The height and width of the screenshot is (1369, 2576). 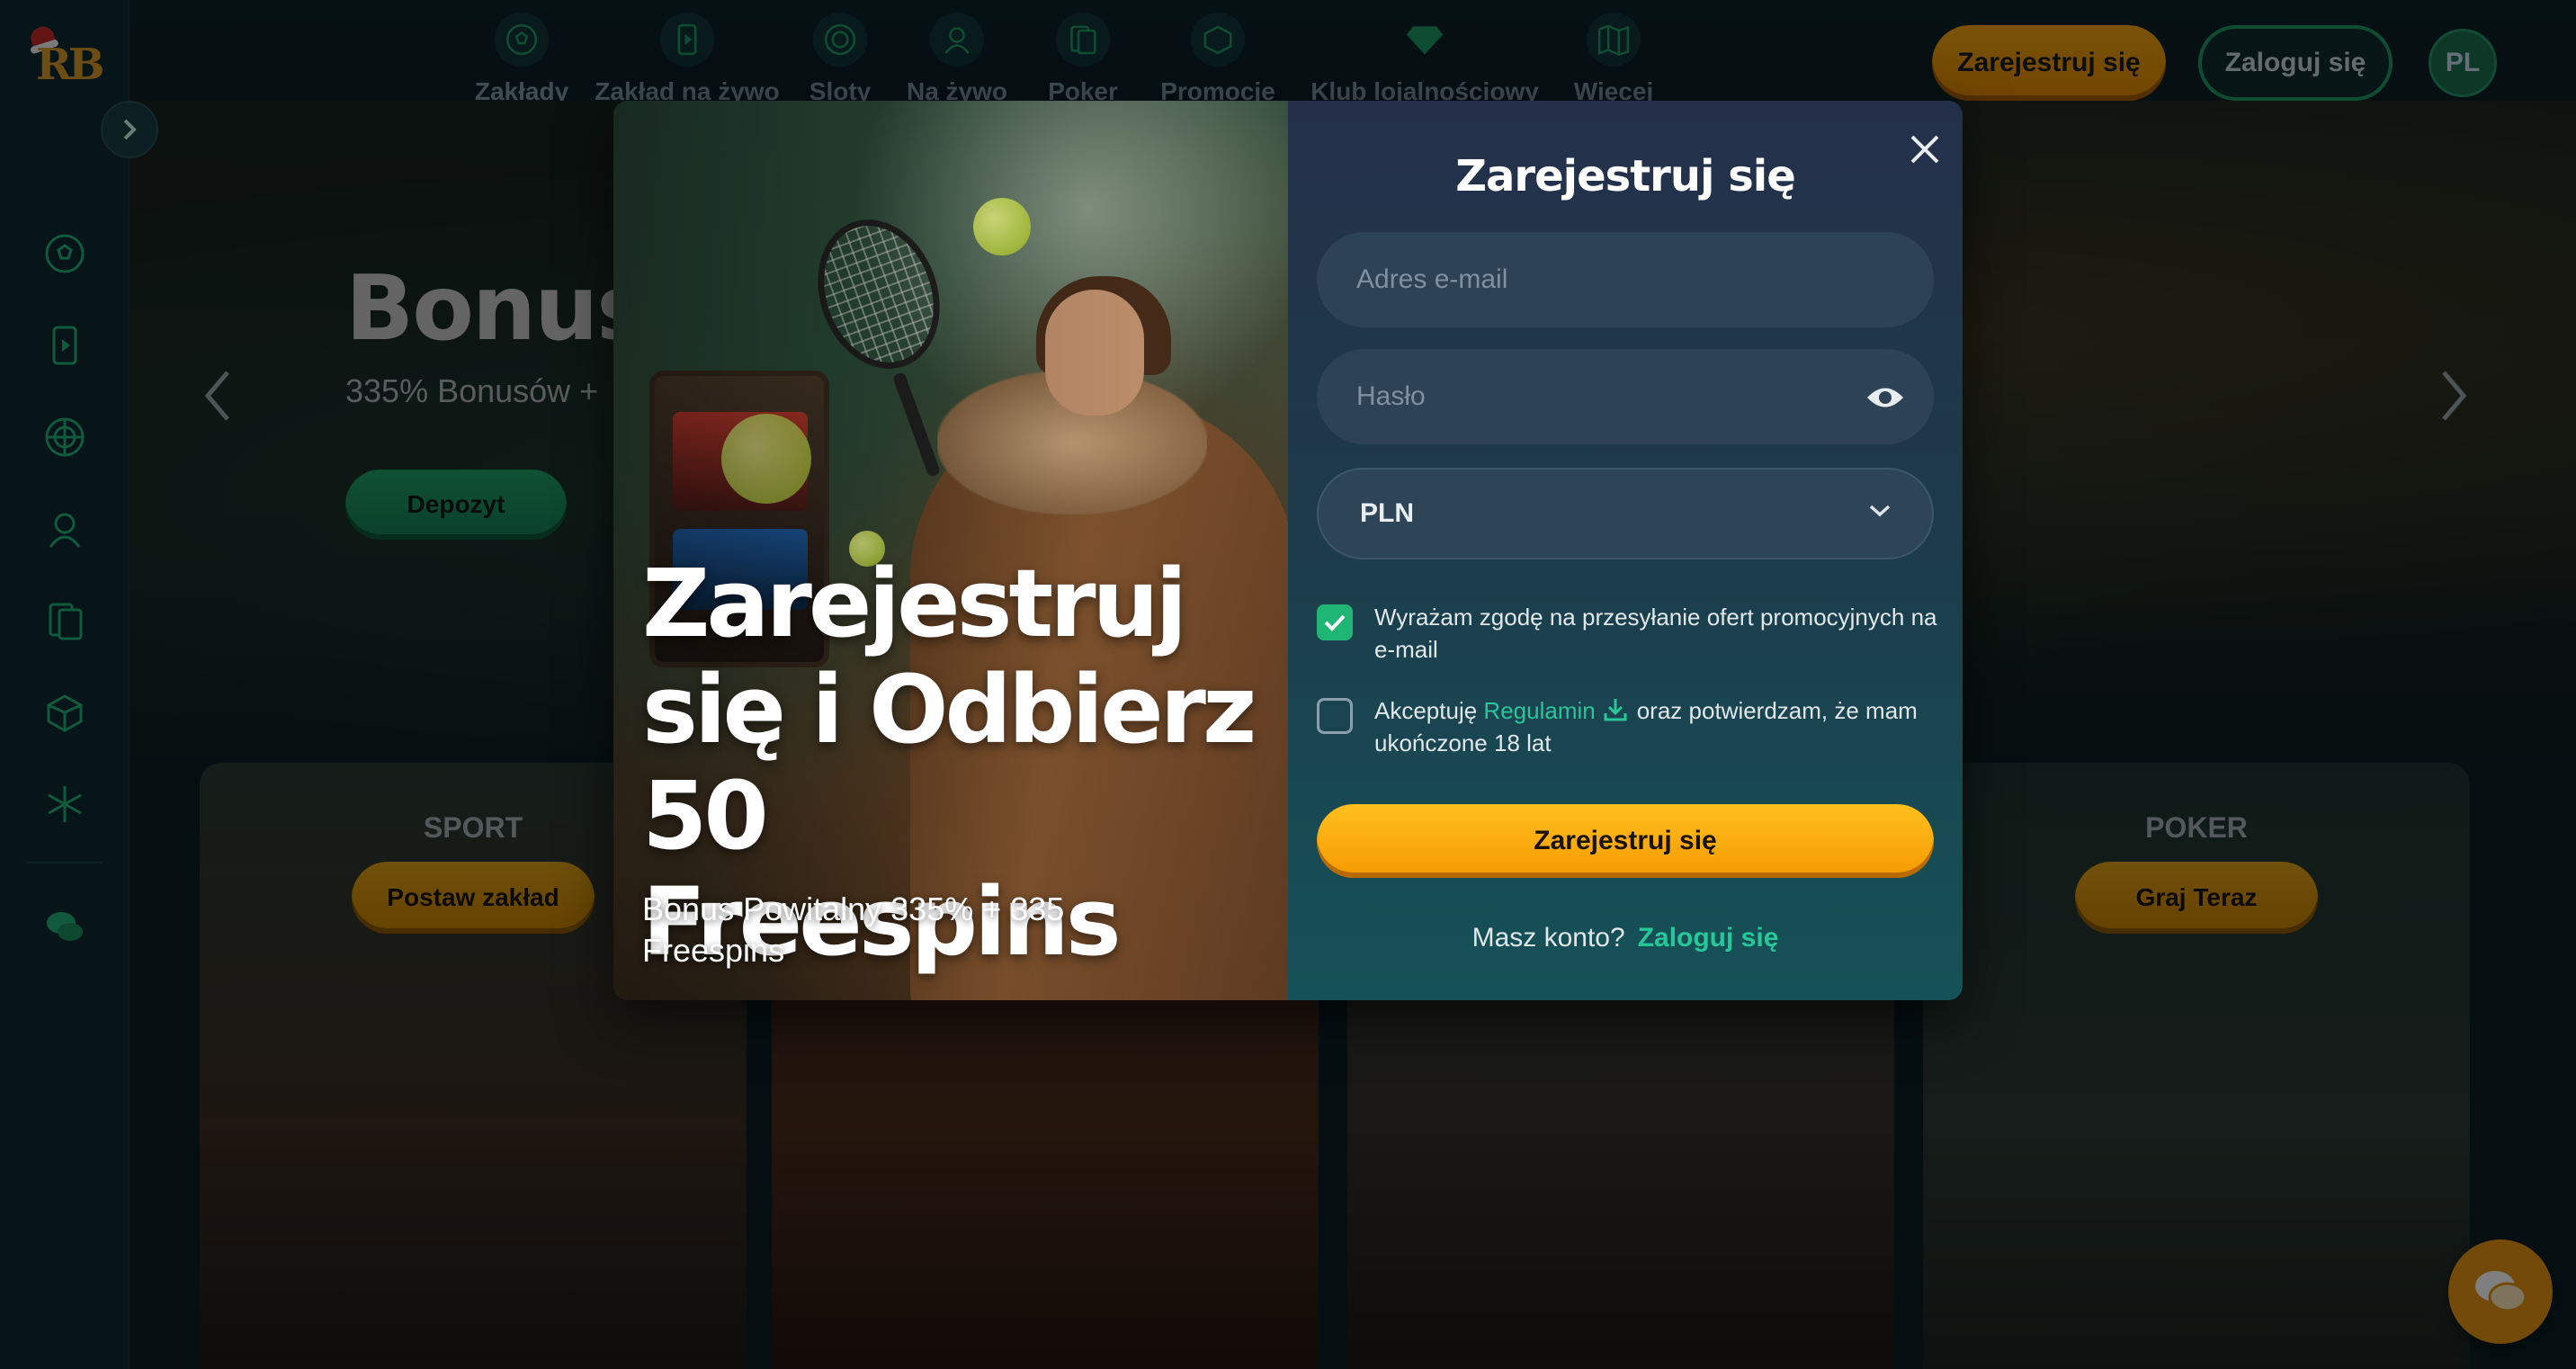 I want to click on password-field, so click(x=1625, y=397).